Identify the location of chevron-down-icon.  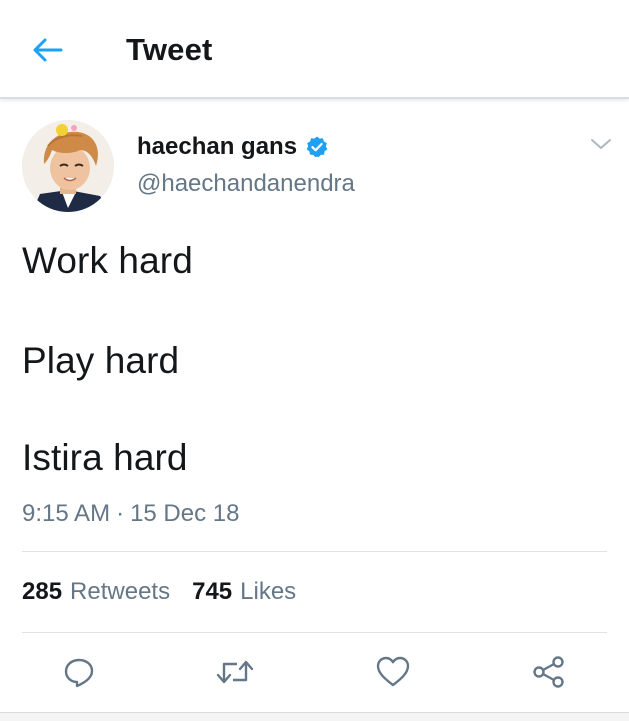
(601, 144).